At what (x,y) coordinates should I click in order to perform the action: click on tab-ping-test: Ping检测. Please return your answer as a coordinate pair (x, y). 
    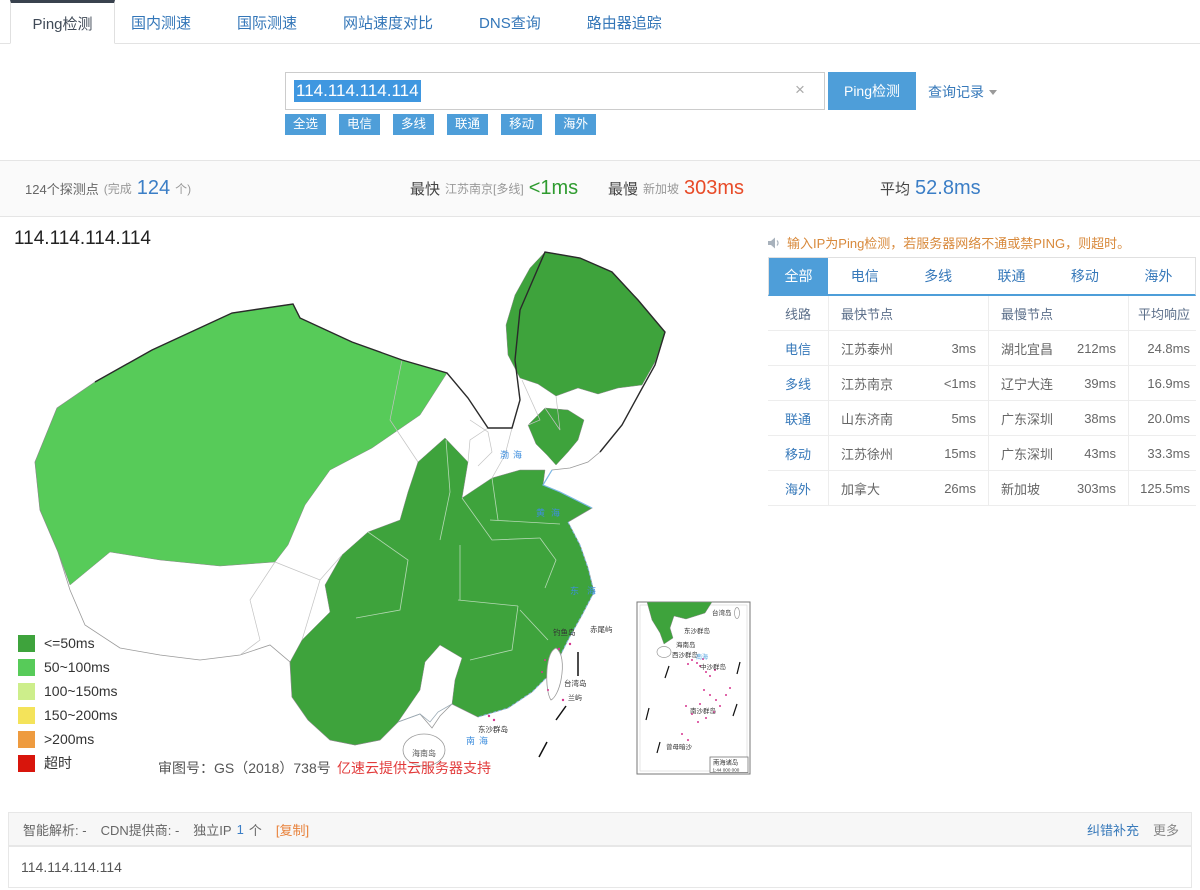
    Looking at the image, I should click on (62, 22).